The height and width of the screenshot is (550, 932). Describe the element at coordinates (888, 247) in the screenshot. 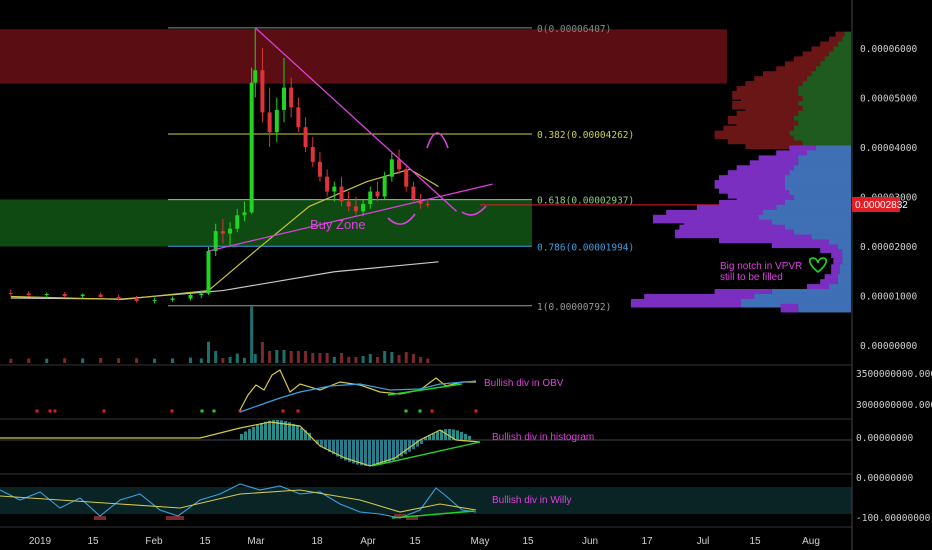

I see `price-tick-label: 0.00002000` at that location.